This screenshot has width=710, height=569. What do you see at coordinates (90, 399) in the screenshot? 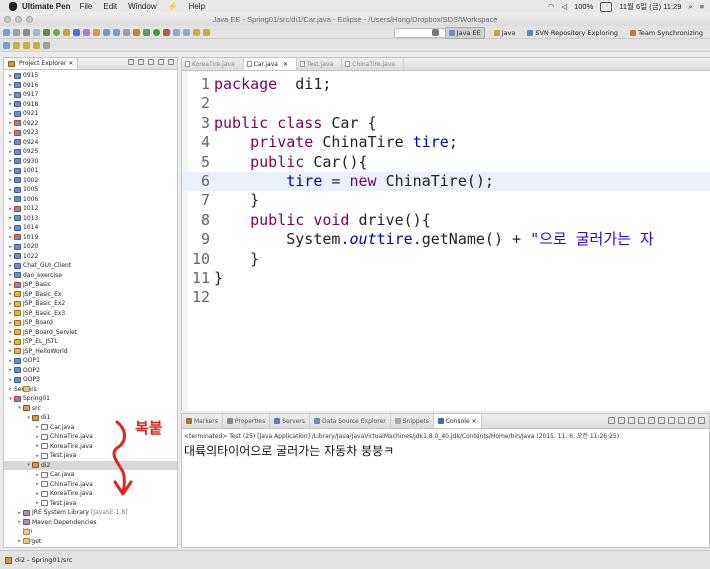
I see `tree-item: ▾ Spring01` at bounding box center [90, 399].